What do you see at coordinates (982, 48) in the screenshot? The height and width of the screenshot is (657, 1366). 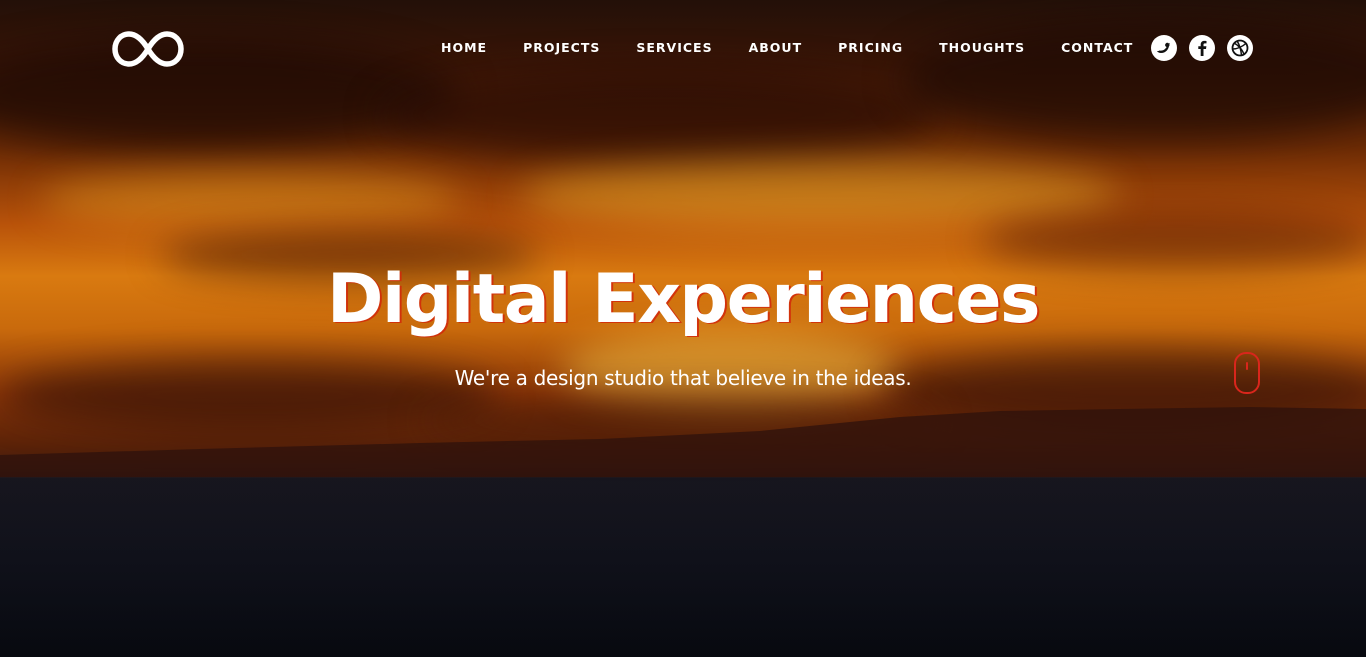 I see `nav-item-thoughts: THOUGHTS` at bounding box center [982, 48].